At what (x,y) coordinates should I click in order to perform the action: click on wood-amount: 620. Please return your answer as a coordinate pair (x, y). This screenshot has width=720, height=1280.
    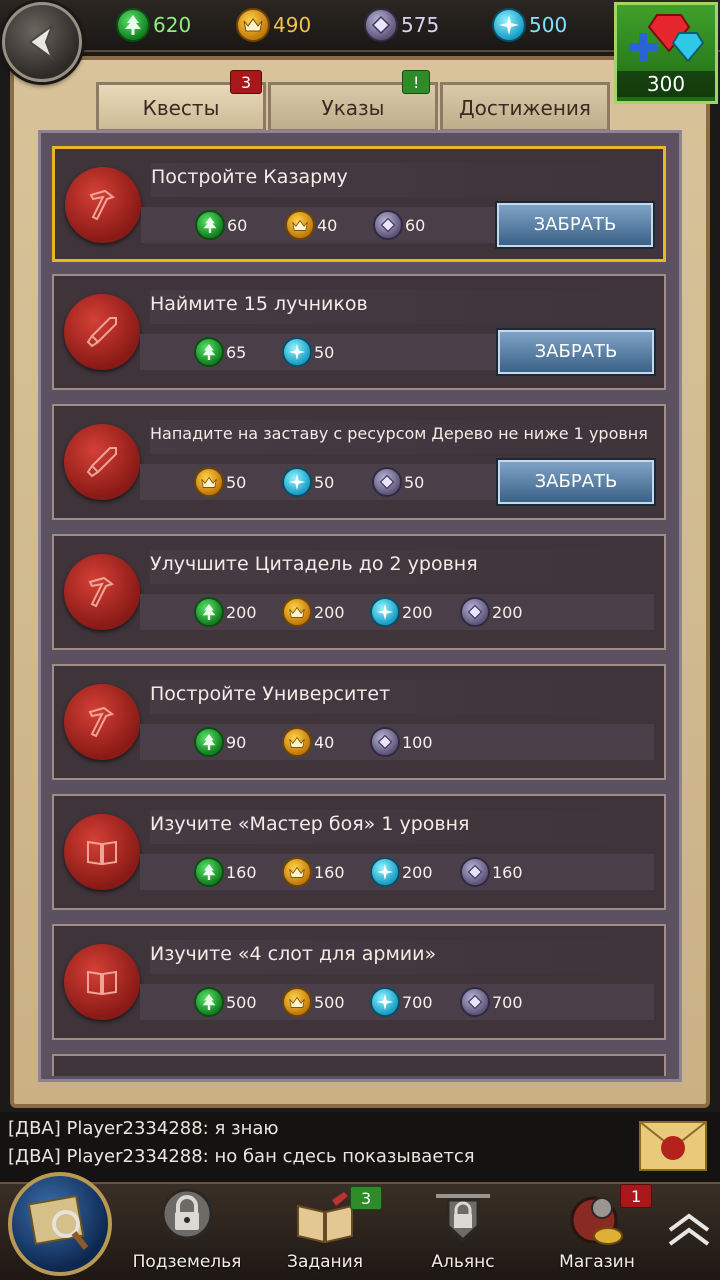
    Looking at the image, I should click on (172, 25).